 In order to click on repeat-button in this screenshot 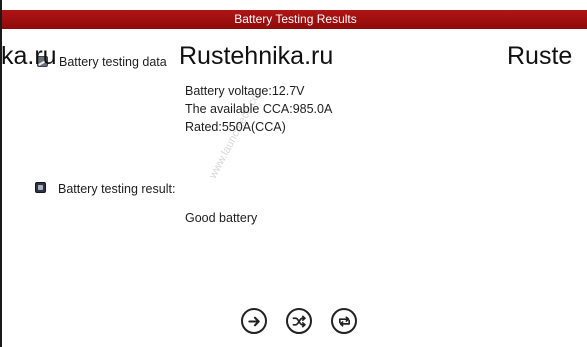, I will do `click(344, 321)`.